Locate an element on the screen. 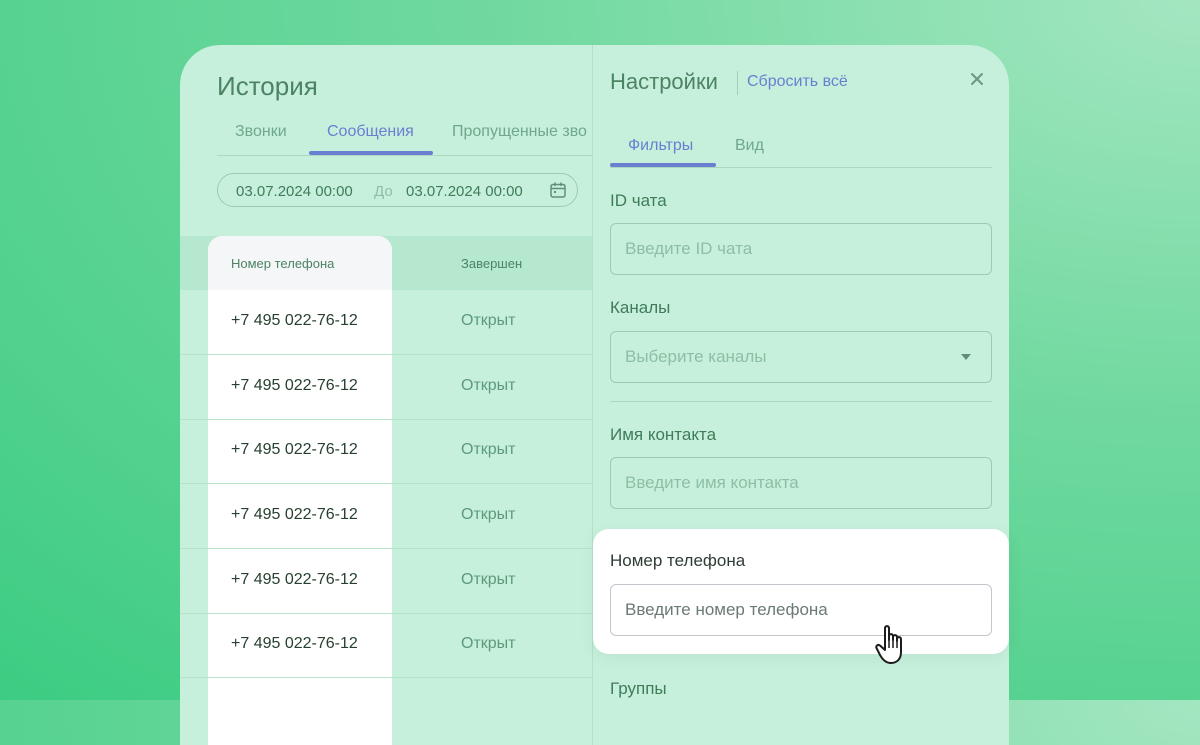  page-title: История is located at coordinates (267, 86).